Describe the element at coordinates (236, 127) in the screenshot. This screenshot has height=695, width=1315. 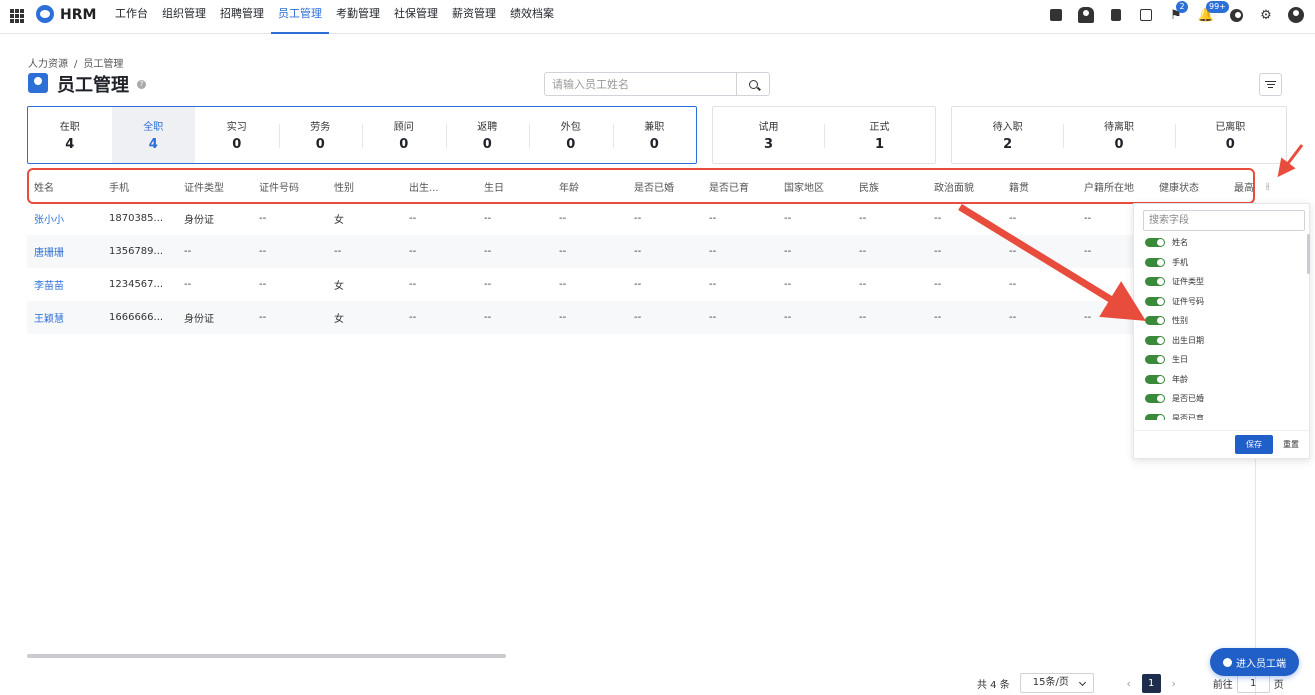
I see `stat-label: 实习` at that location.